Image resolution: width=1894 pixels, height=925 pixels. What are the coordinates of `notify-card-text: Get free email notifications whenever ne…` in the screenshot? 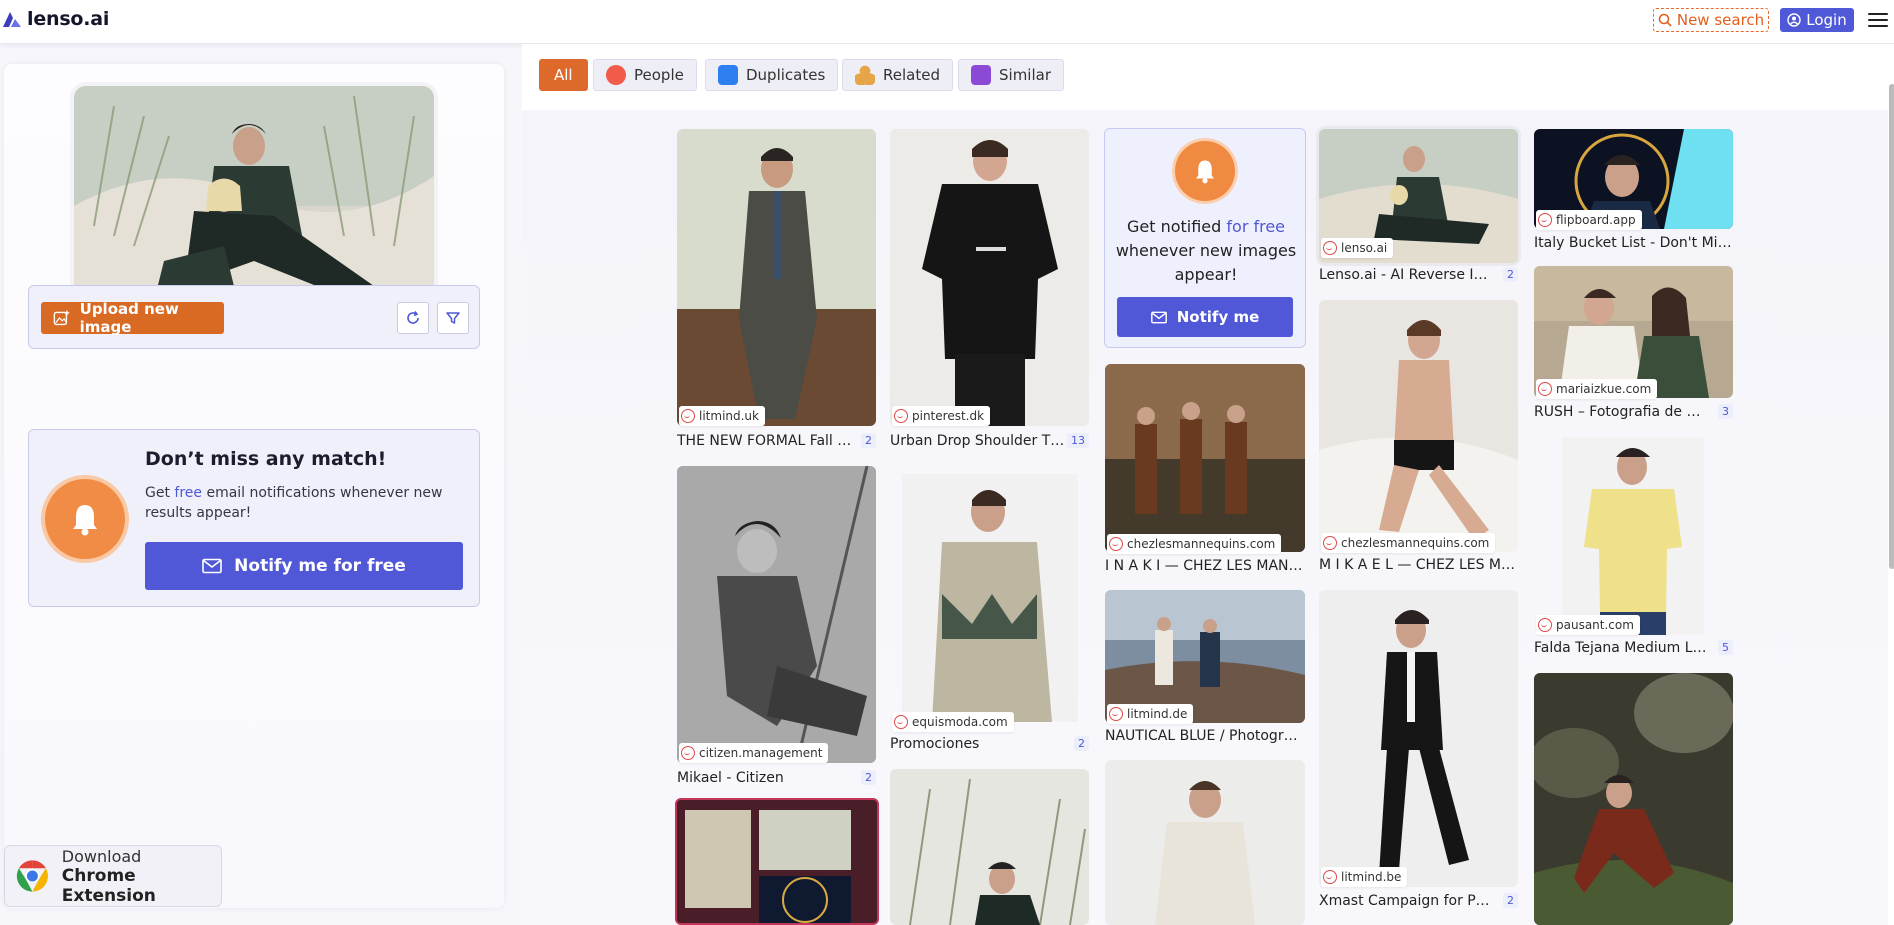 It's located at (294, 503).